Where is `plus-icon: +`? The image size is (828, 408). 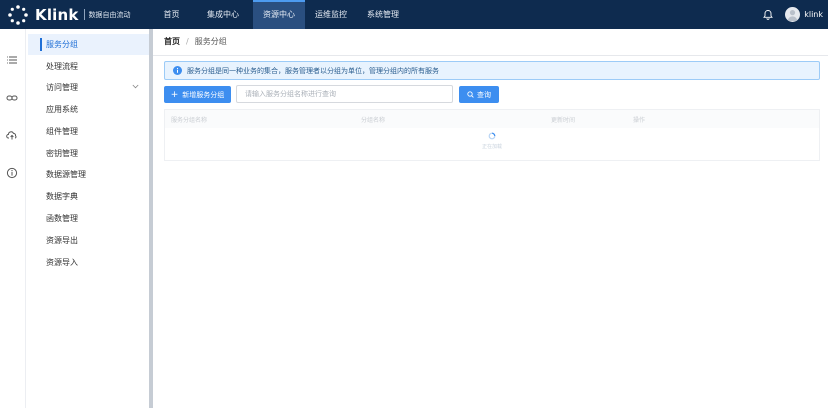 plus-icon: + is located at coordinates (174, 94).